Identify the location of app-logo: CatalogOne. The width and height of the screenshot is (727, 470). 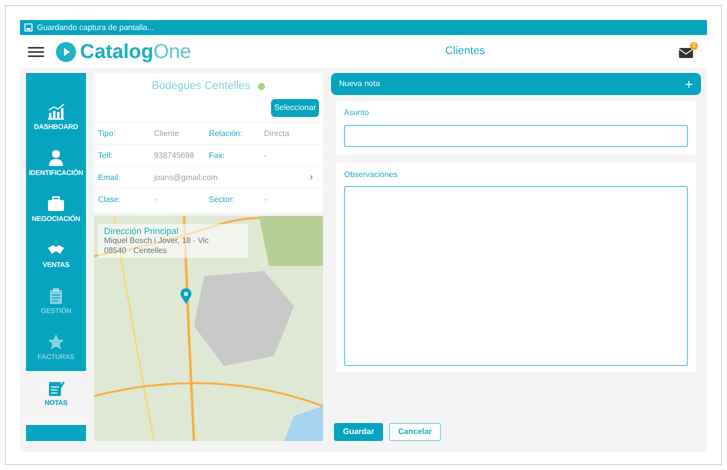
(136, 52).